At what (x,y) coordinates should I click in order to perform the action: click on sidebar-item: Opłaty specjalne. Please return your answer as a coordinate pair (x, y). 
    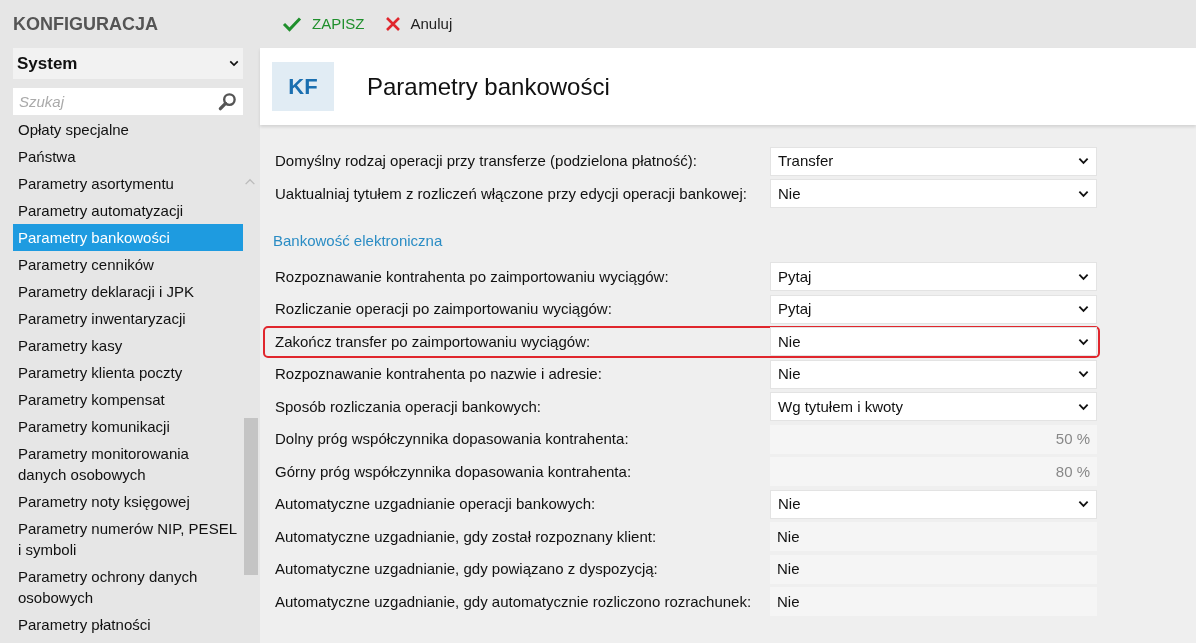
    Looking at the image, I should click on (128, 129).